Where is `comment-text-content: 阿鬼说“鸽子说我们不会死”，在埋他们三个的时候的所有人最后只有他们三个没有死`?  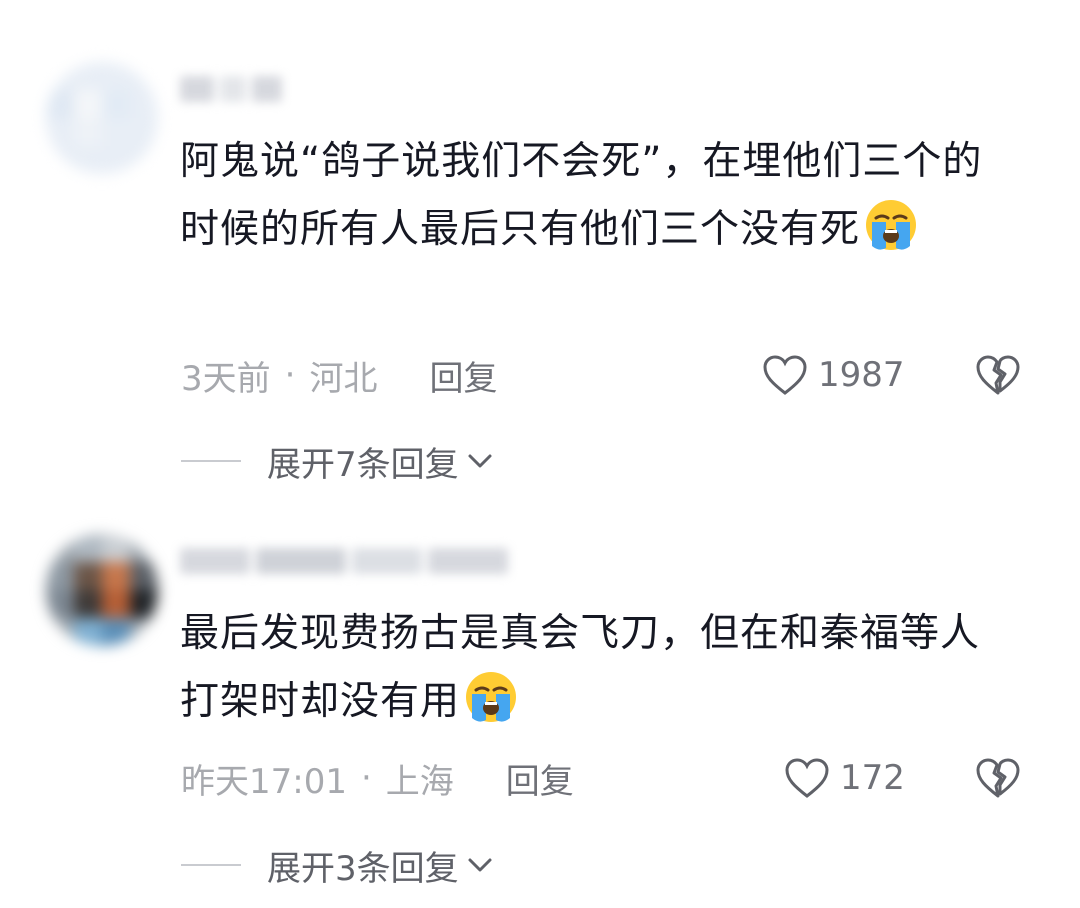 comment-text-content: 阿鬼说“鸽子说我们不会死”，在埋他们三个的时候的所有人最后只有他们三个没有死 is located at coordinates (581, 195).